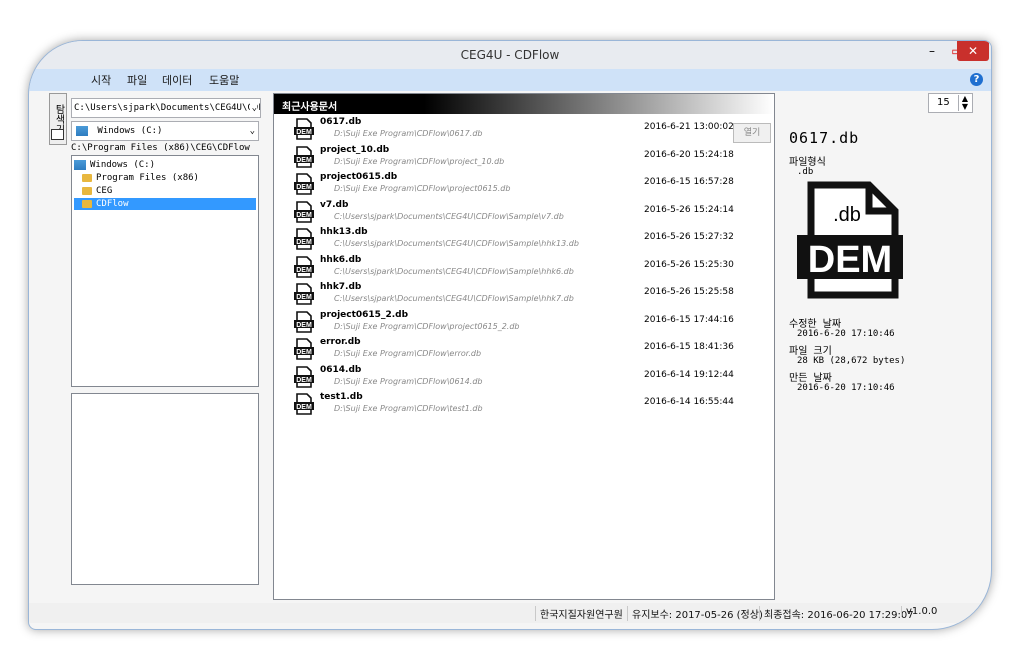 This screenshot has height=655, width=1024. I want to click on recent-file-name: hhk6.db, so click(341, 259).